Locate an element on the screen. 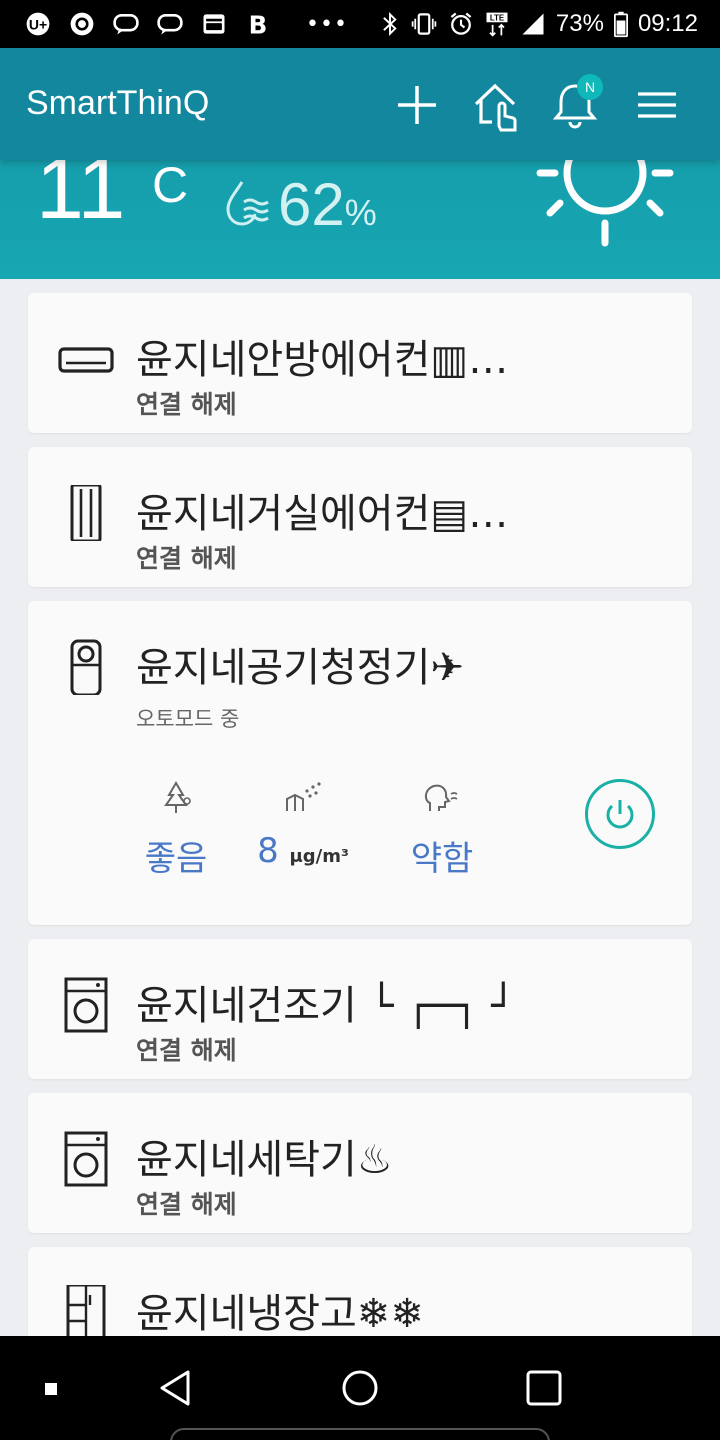  air-quality-metric: 좋음 is located at coordinates (176, 830).